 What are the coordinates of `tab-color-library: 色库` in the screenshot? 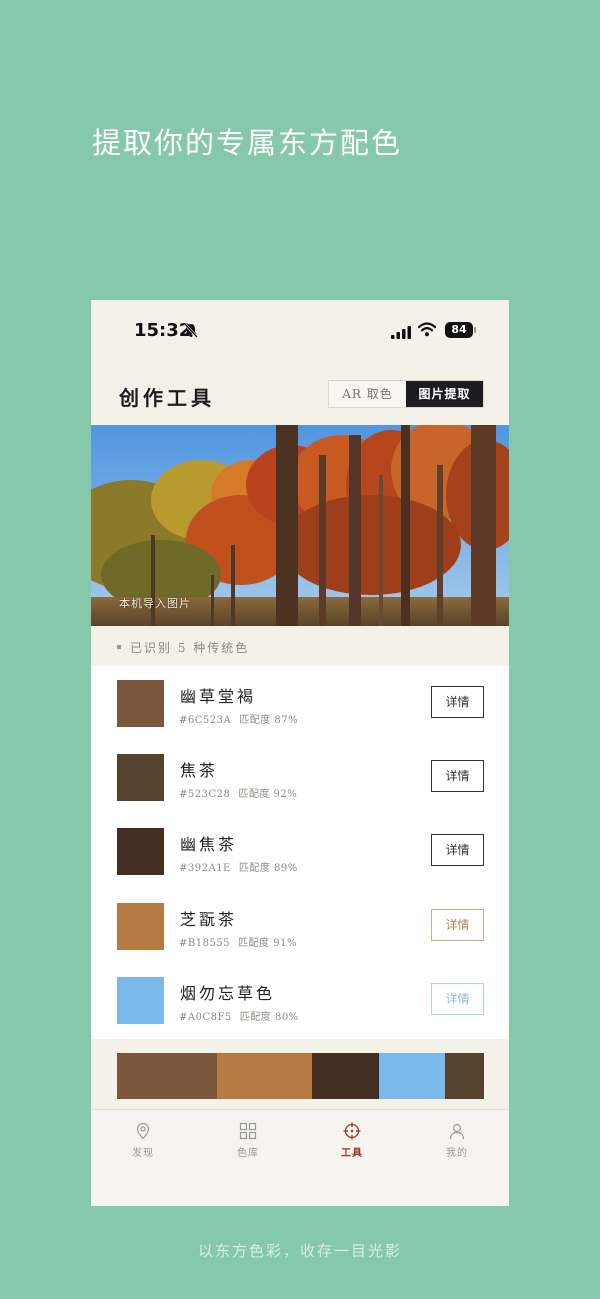 It's located at (248, 1140).